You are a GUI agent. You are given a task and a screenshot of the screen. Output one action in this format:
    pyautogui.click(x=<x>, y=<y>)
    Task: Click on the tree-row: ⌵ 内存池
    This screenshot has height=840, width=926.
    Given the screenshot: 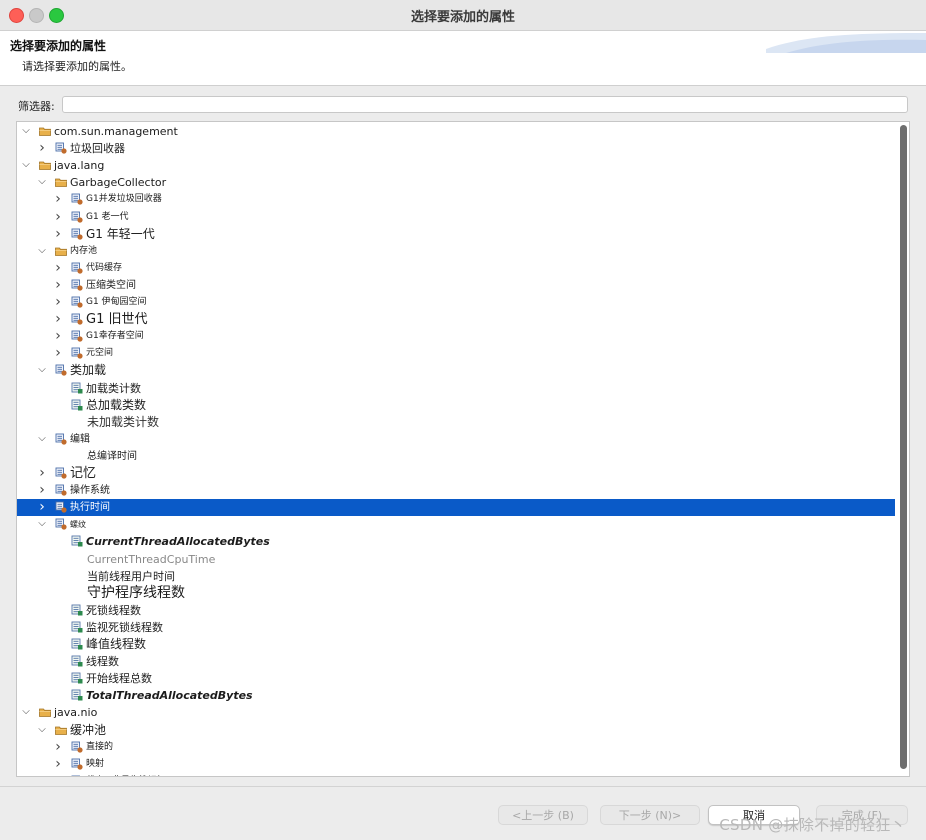 What is the action you would take?
    pyautogui.click(x=456, y=251)
    